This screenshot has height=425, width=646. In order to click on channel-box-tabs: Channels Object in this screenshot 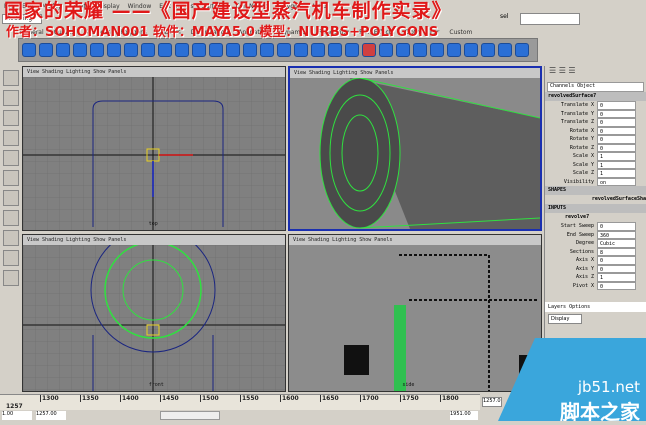, I will do `click(595, 87)`.